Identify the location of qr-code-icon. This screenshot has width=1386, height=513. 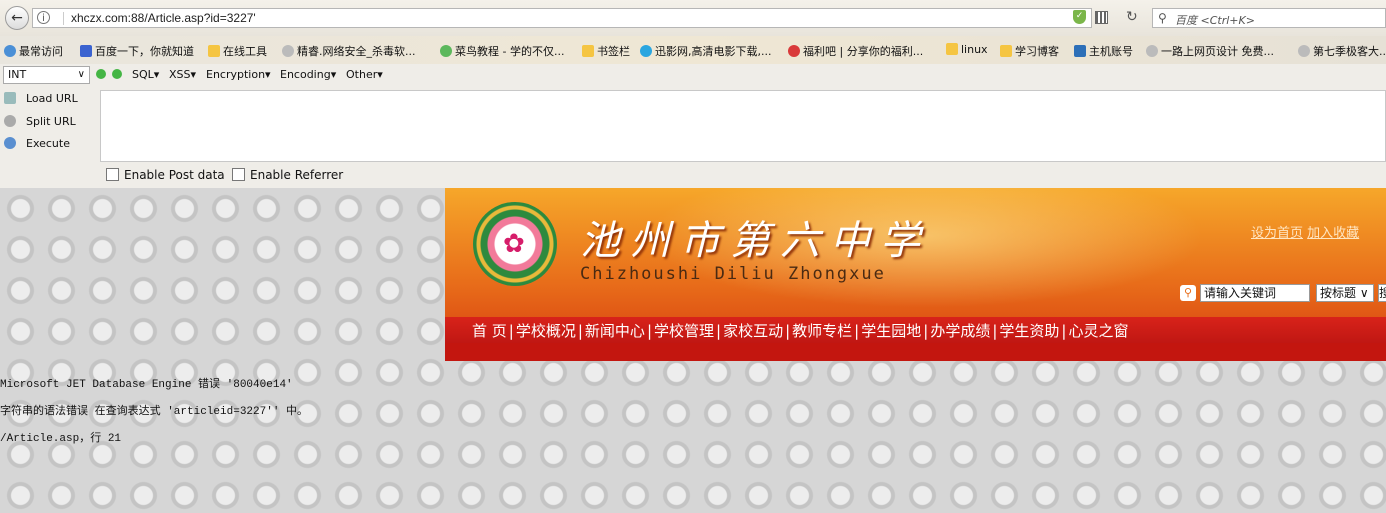
(1101, 17).